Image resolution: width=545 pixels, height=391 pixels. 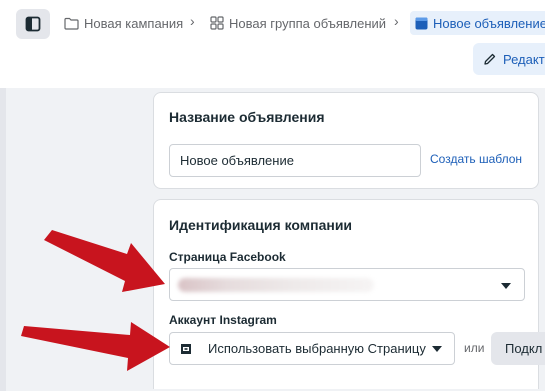 I want to click on pencil-icon, so click(x=490, y=59).